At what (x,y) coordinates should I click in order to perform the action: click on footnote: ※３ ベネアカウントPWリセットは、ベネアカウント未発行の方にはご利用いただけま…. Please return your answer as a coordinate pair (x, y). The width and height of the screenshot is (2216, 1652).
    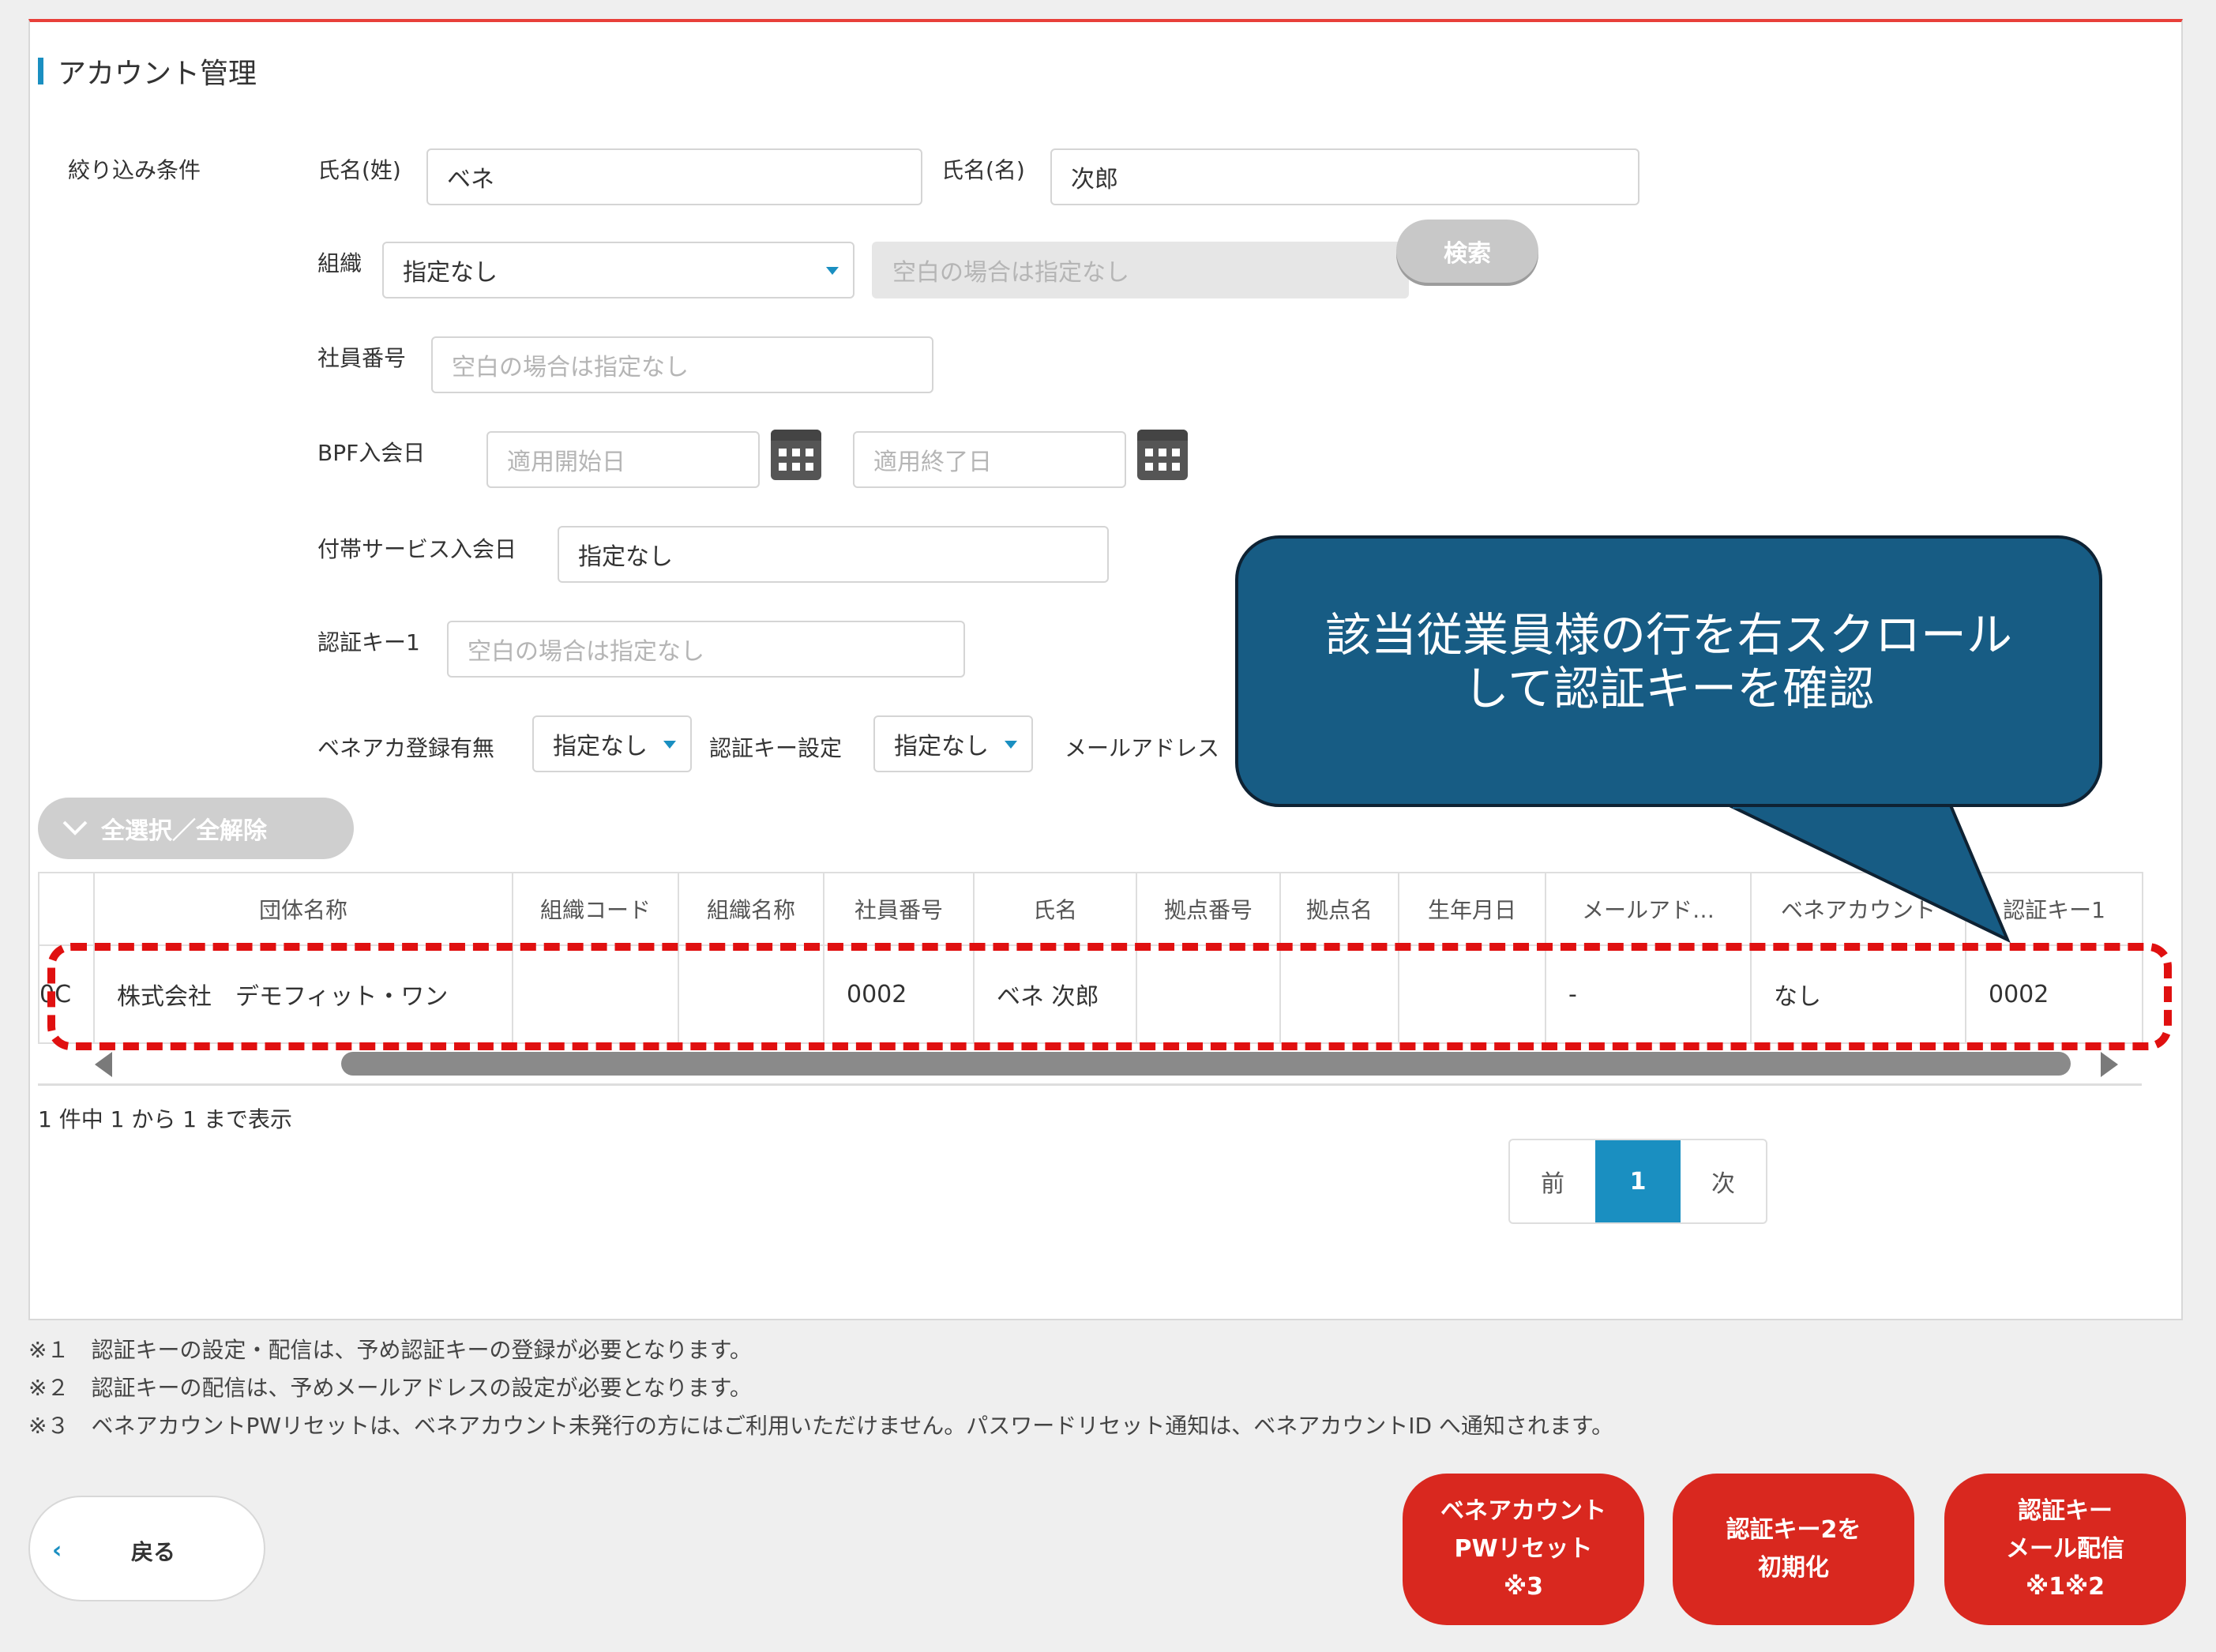
    Looking at the image, I should click on (821, 1426).